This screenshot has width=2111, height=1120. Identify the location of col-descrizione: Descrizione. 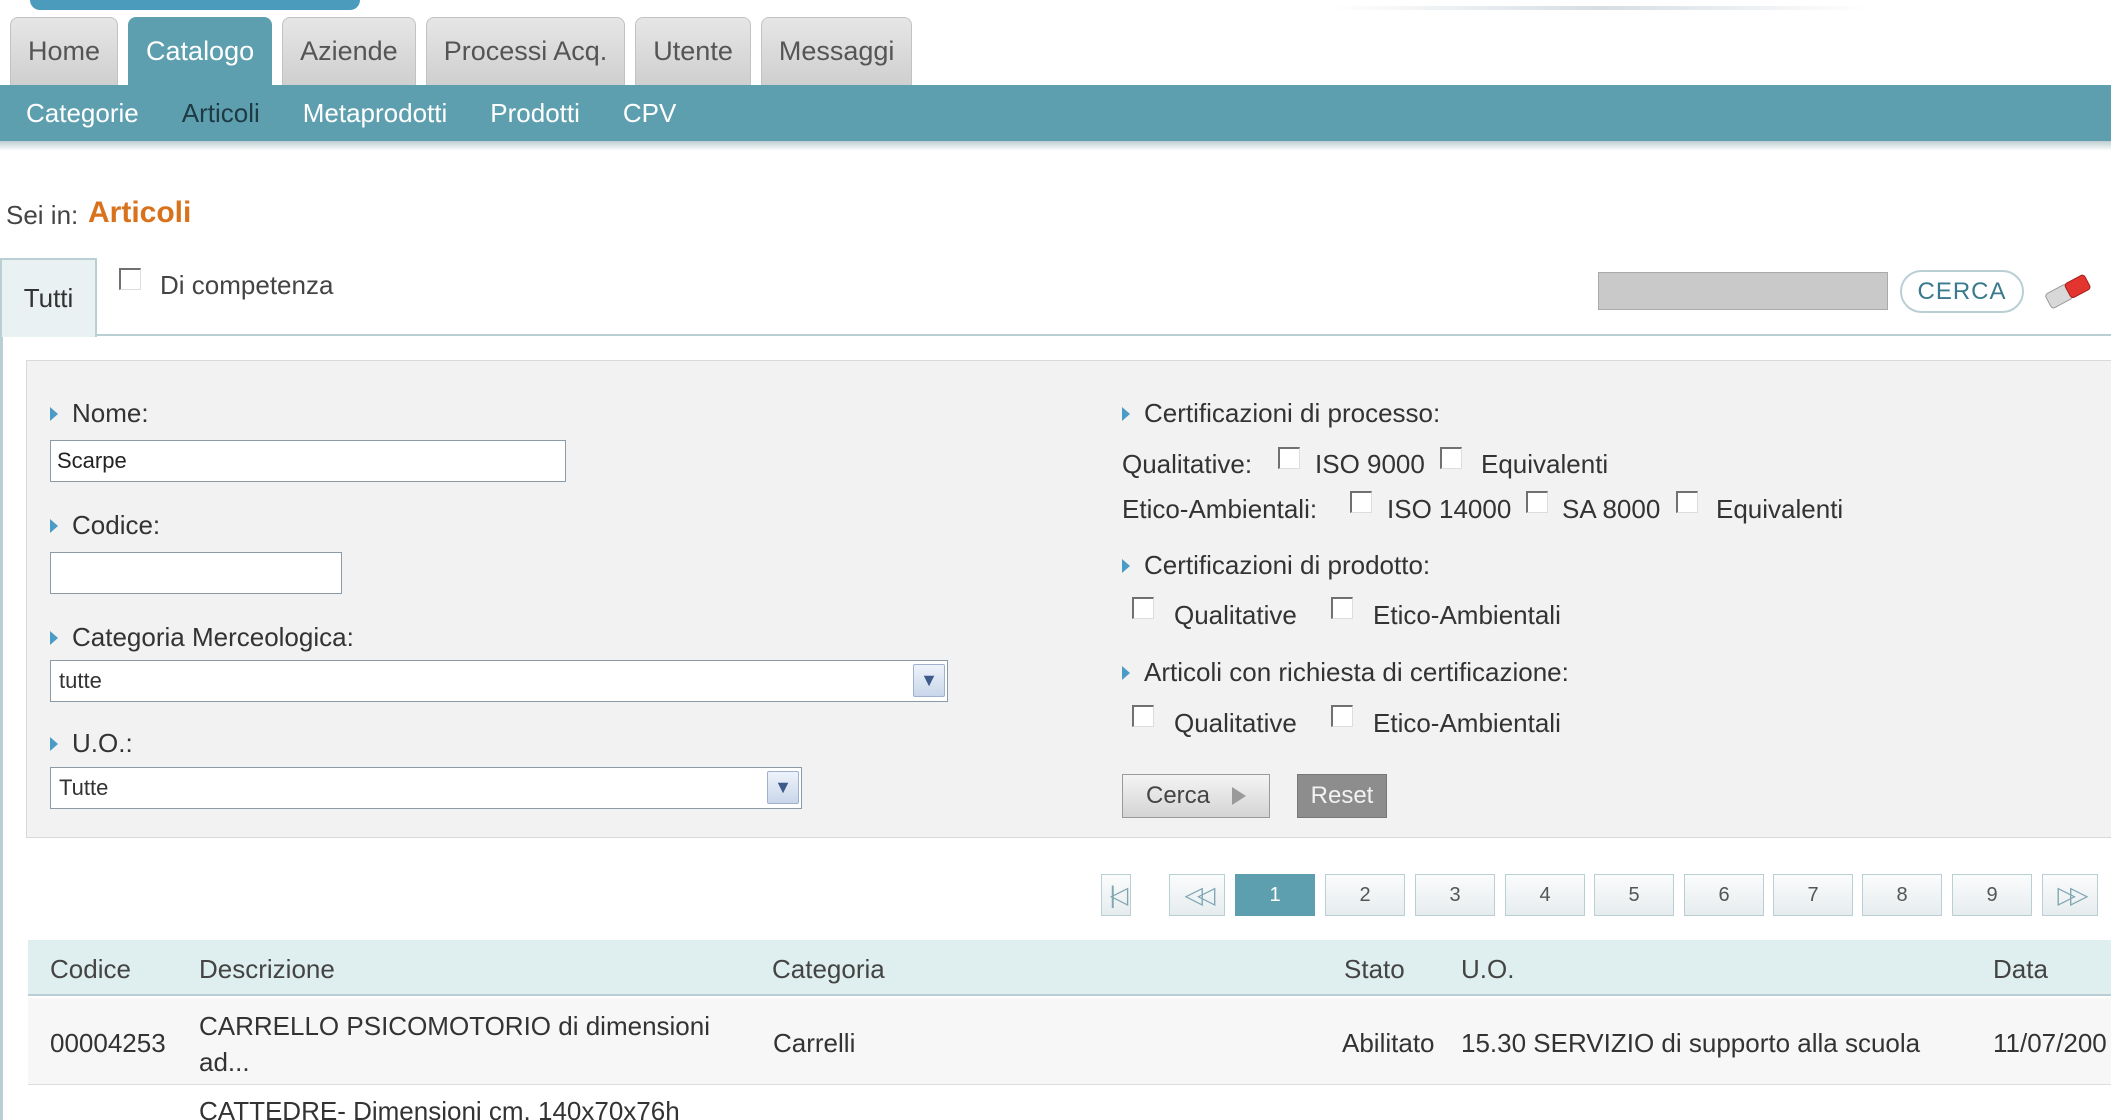
(267, 969).